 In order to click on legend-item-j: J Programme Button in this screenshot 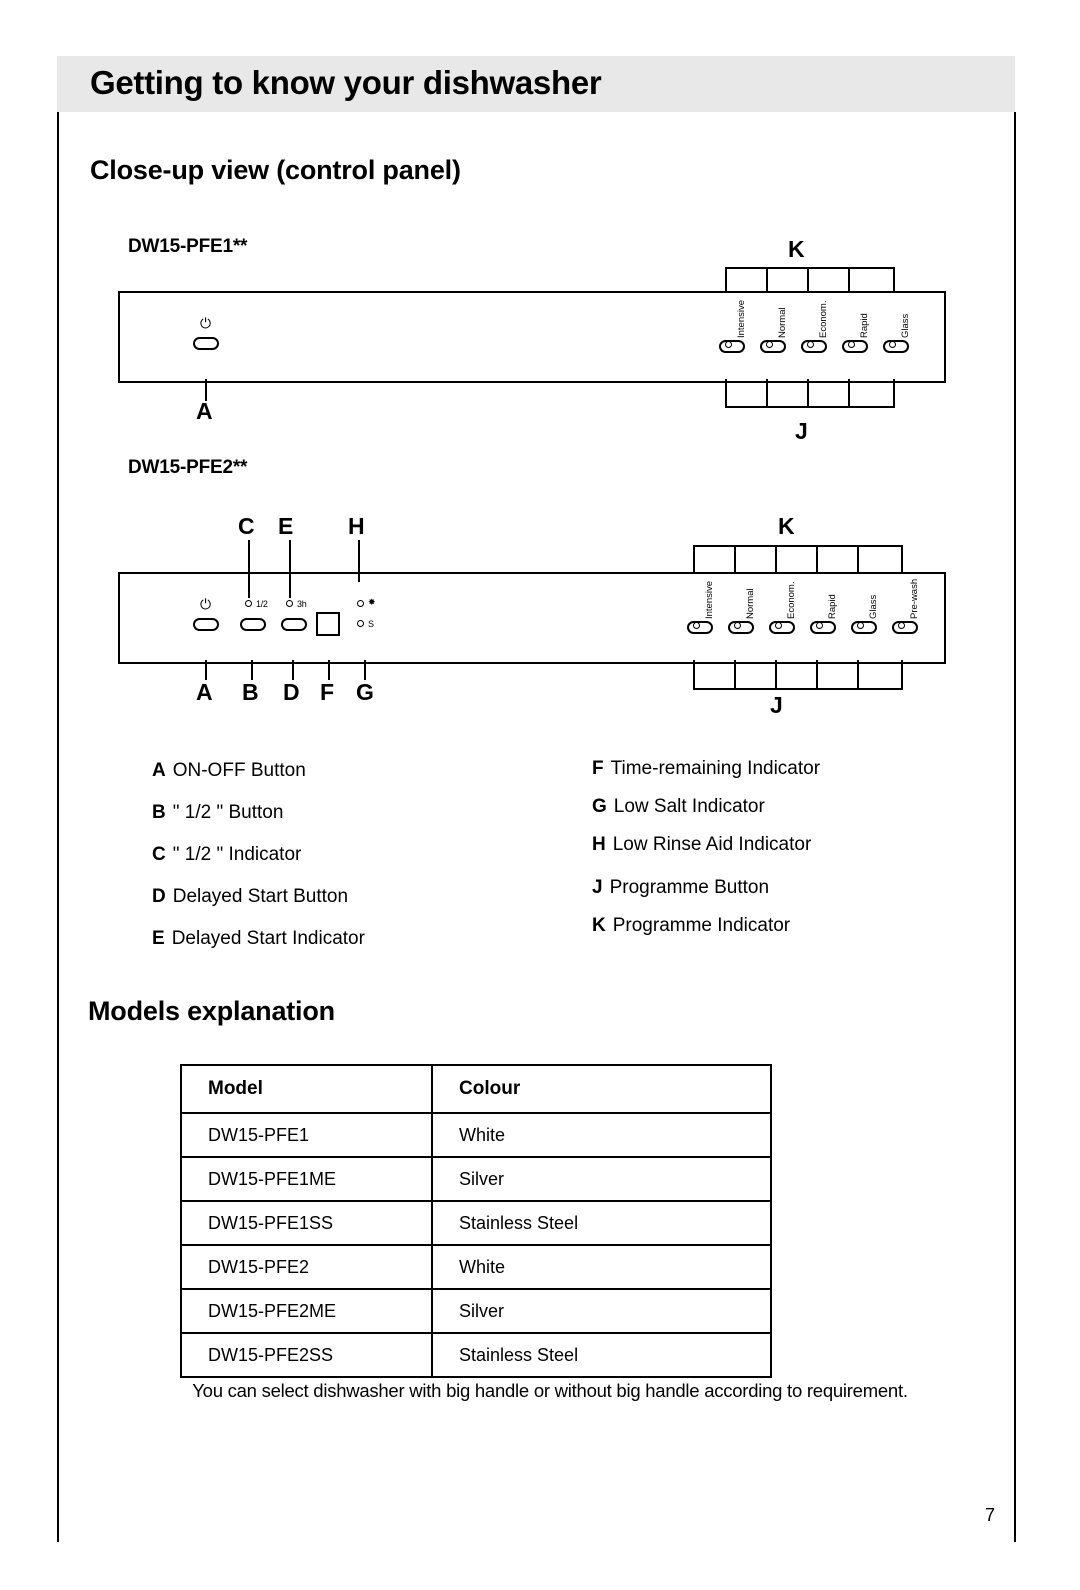, I will do `click(680, 888)`.